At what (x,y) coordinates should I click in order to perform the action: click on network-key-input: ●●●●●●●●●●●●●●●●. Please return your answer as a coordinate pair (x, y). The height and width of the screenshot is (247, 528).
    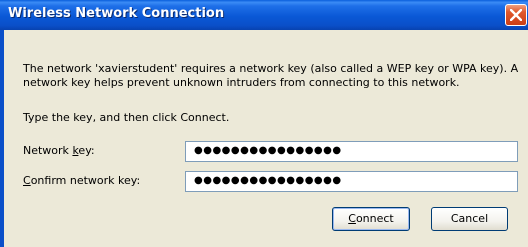
    Looking at the image, I should click on (351, 151).